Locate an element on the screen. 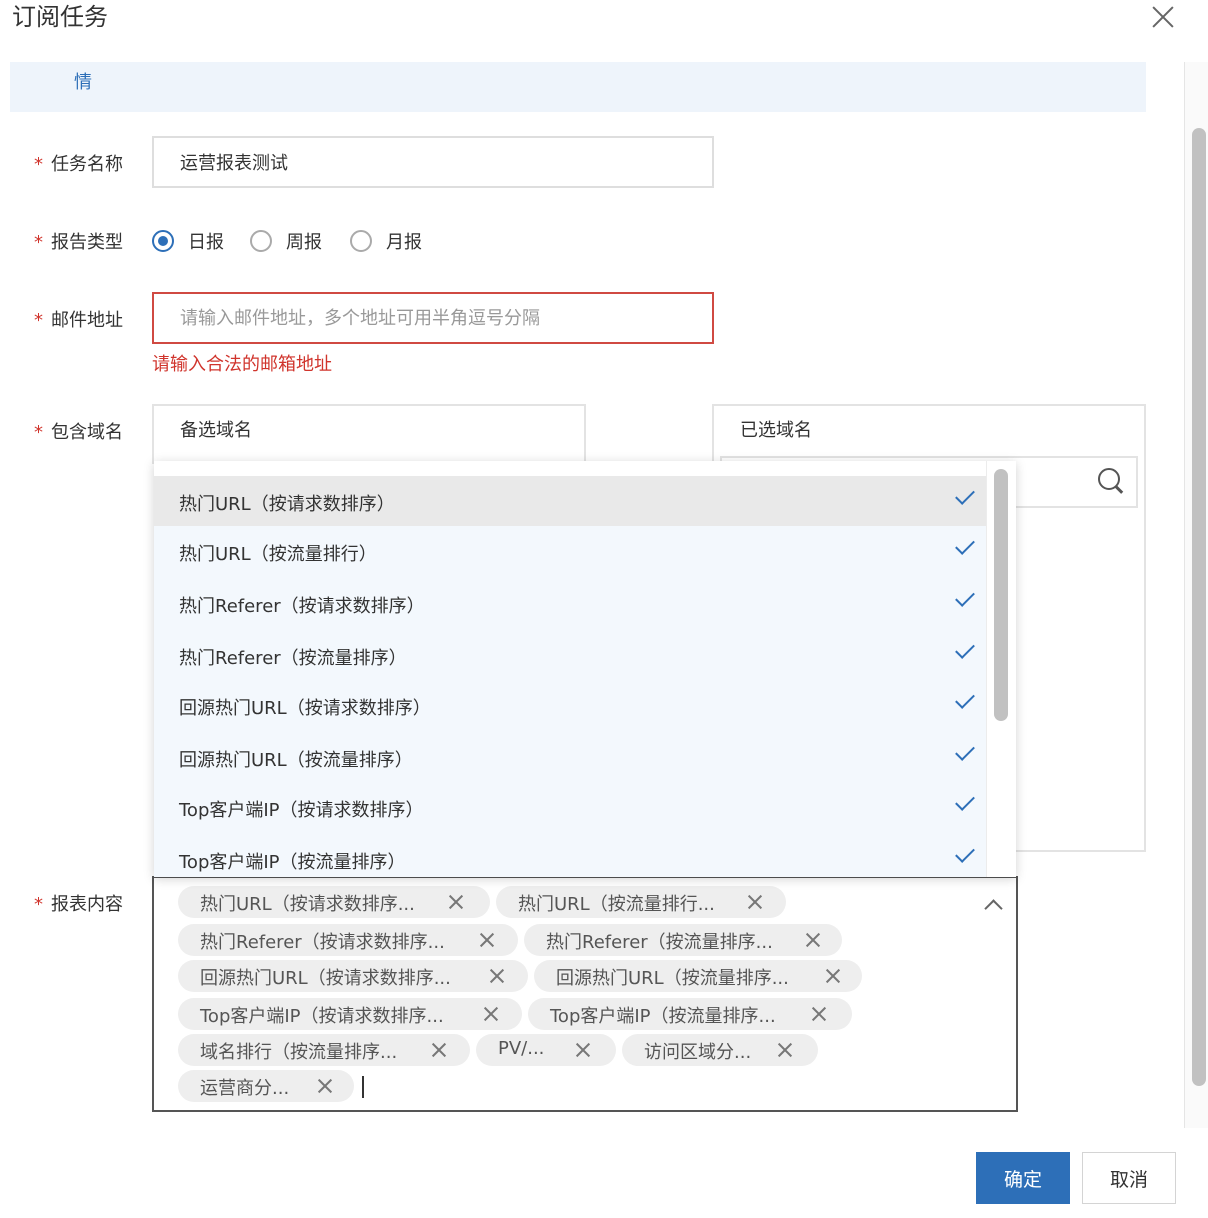 The width and height of the screenshot is (1208, 1218). dropdown-option: 热门Referer（按请求数排序） is located at coordinates (570, 604).